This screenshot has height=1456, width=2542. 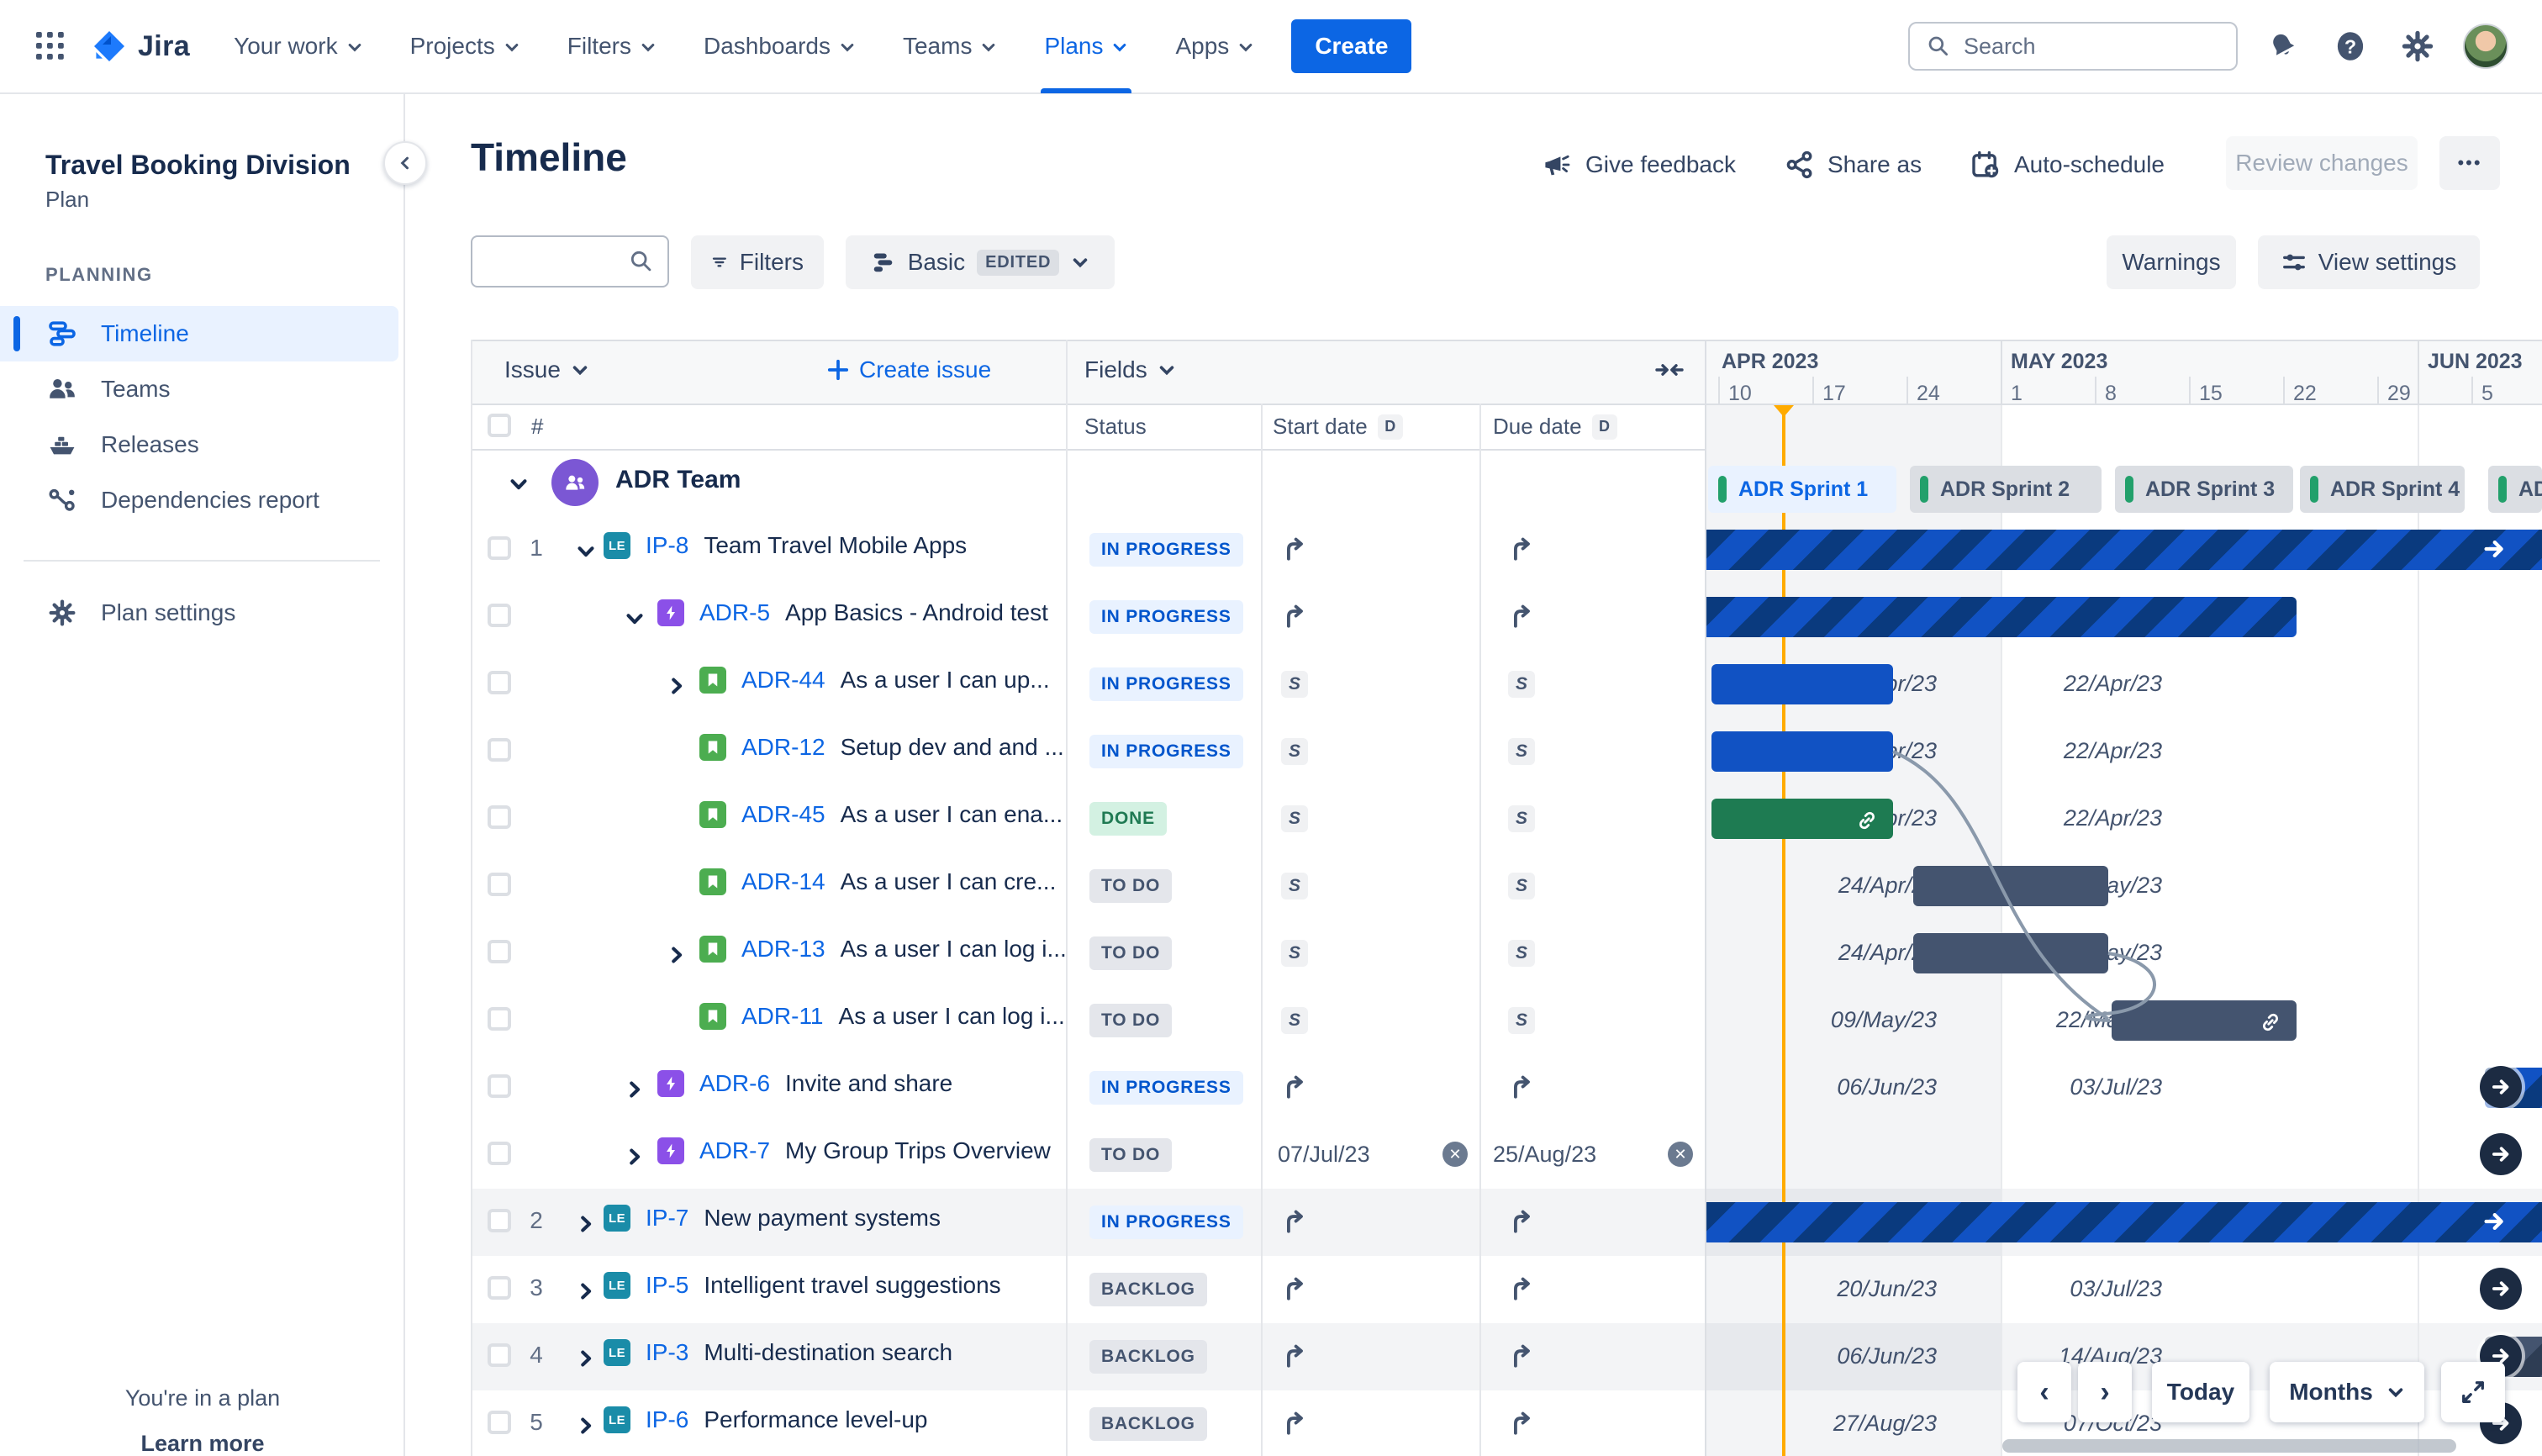 I want to click on issue-key-link: IP-7, so click(x=667, y=1218).